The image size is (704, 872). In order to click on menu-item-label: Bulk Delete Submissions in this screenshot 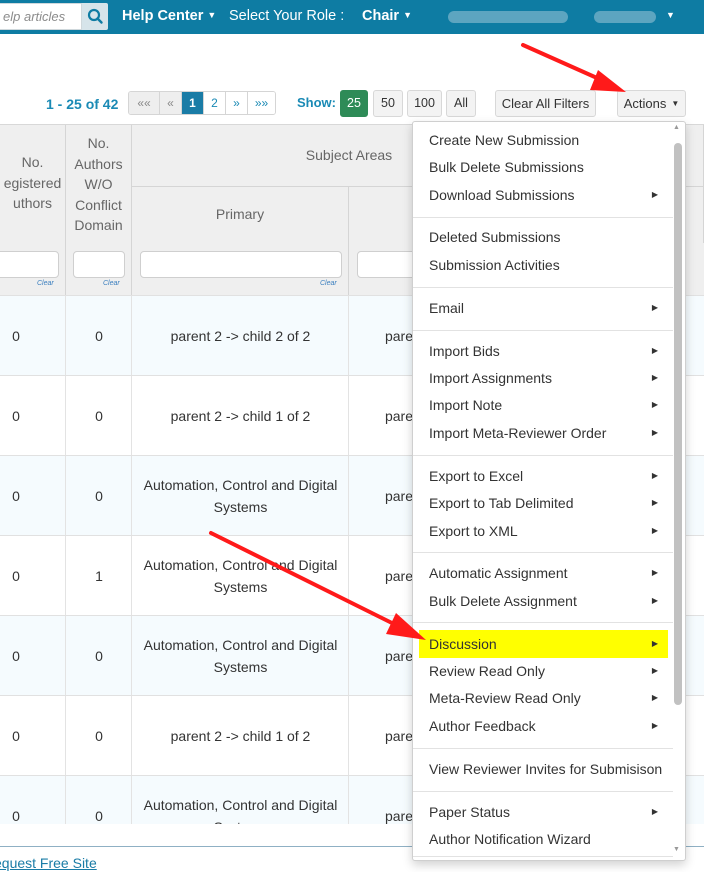, I will do `click(506, 167)`.